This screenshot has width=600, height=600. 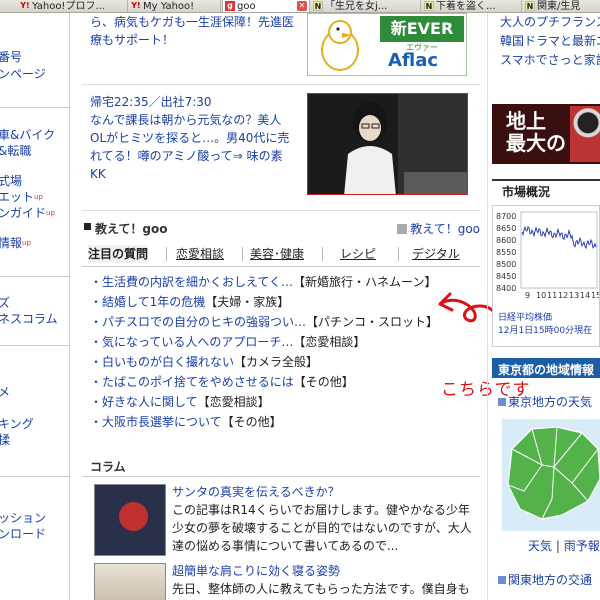 I want to click on list-item: ・白いものが白く撮れない【カメラ全般】, so click(x=285, y=362).